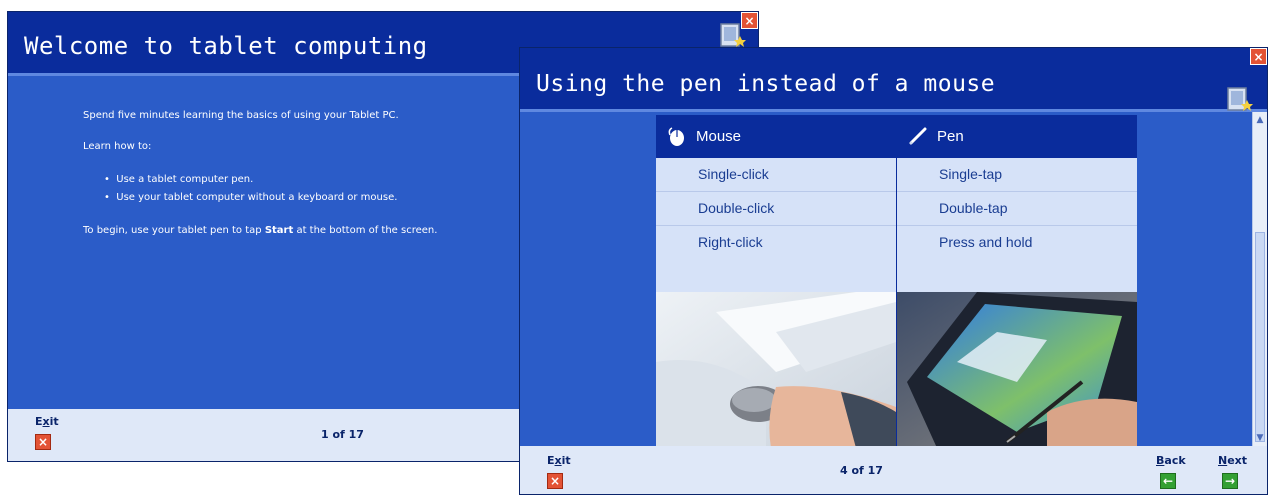  What do you see at coordinates (1260, 120) in the screenshot?
I see `scroll-up-icon: ▲` at bounding box center [1260, 120].